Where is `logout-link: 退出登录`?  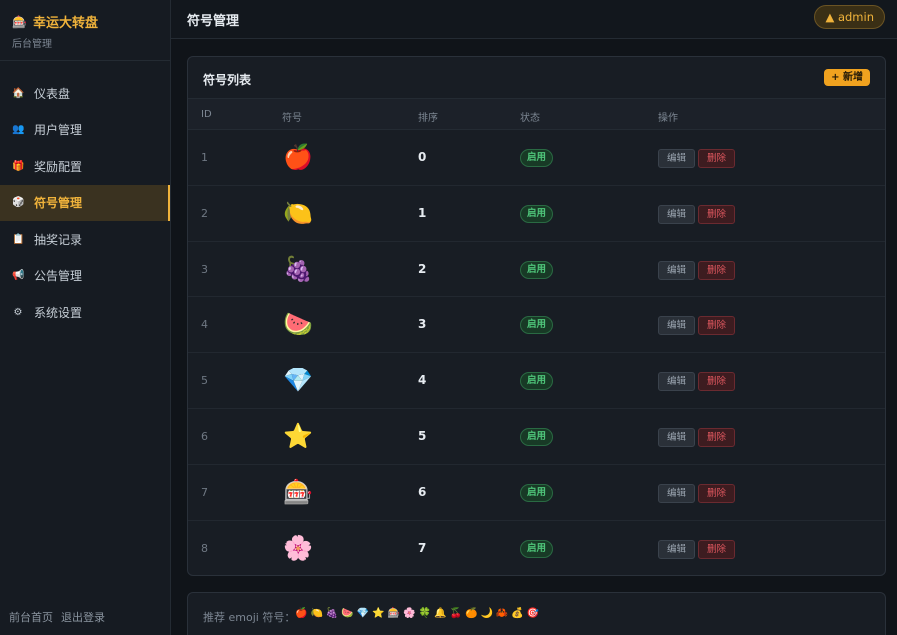
logout-link: 退出登录 is located at coordinates (83, 617).